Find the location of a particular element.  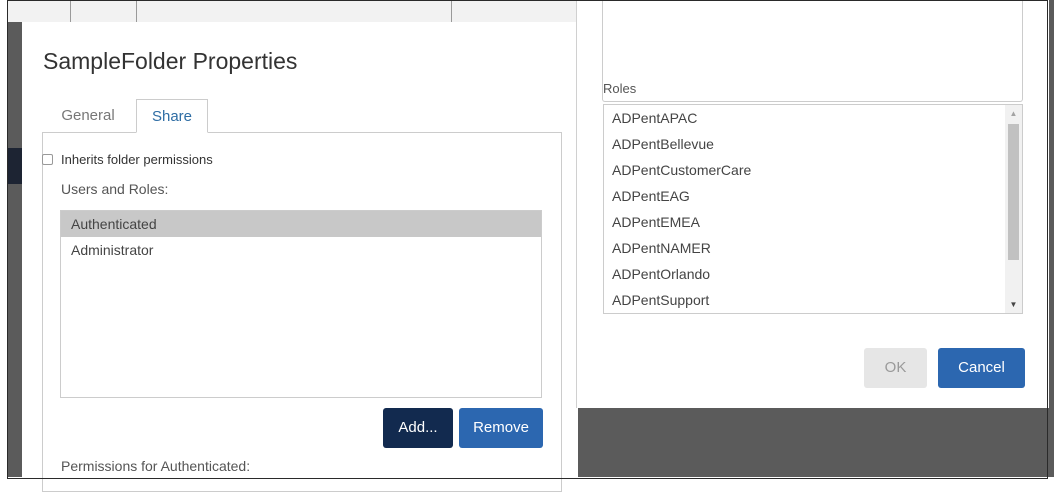

background-table-header is located at coordinates (292, 11).